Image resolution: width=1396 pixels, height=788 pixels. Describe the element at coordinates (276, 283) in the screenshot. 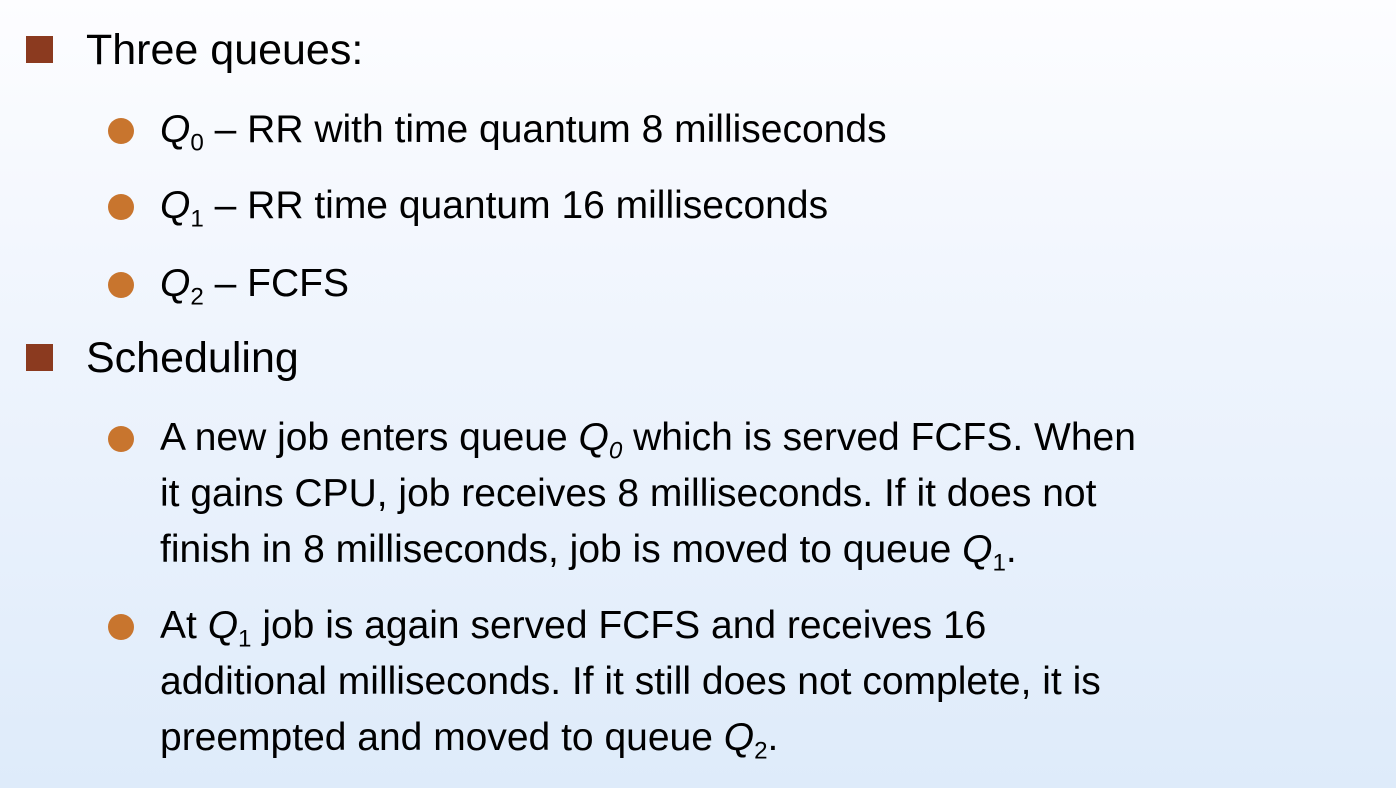

I see `sub-bullet-text: – FCFS` at that location.